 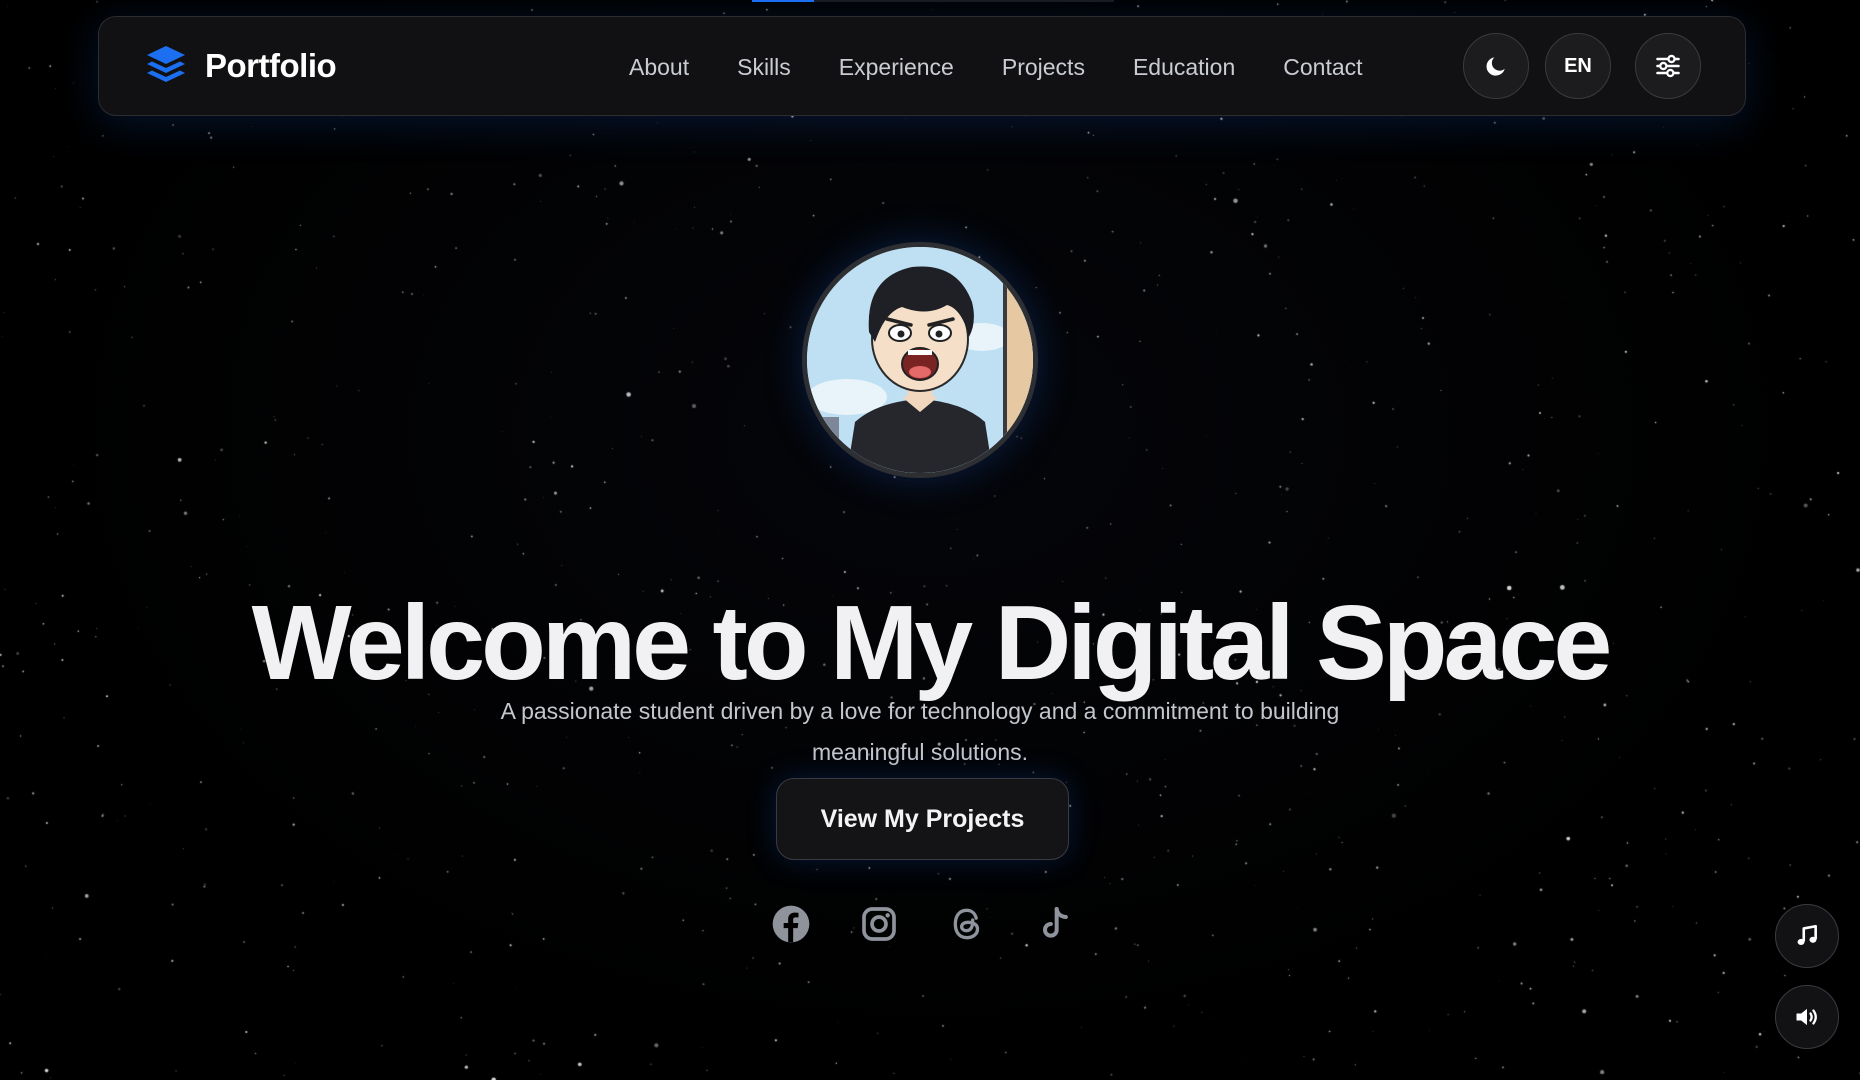 I want to click on tiktok-icon, so click(x=1055, y=922).